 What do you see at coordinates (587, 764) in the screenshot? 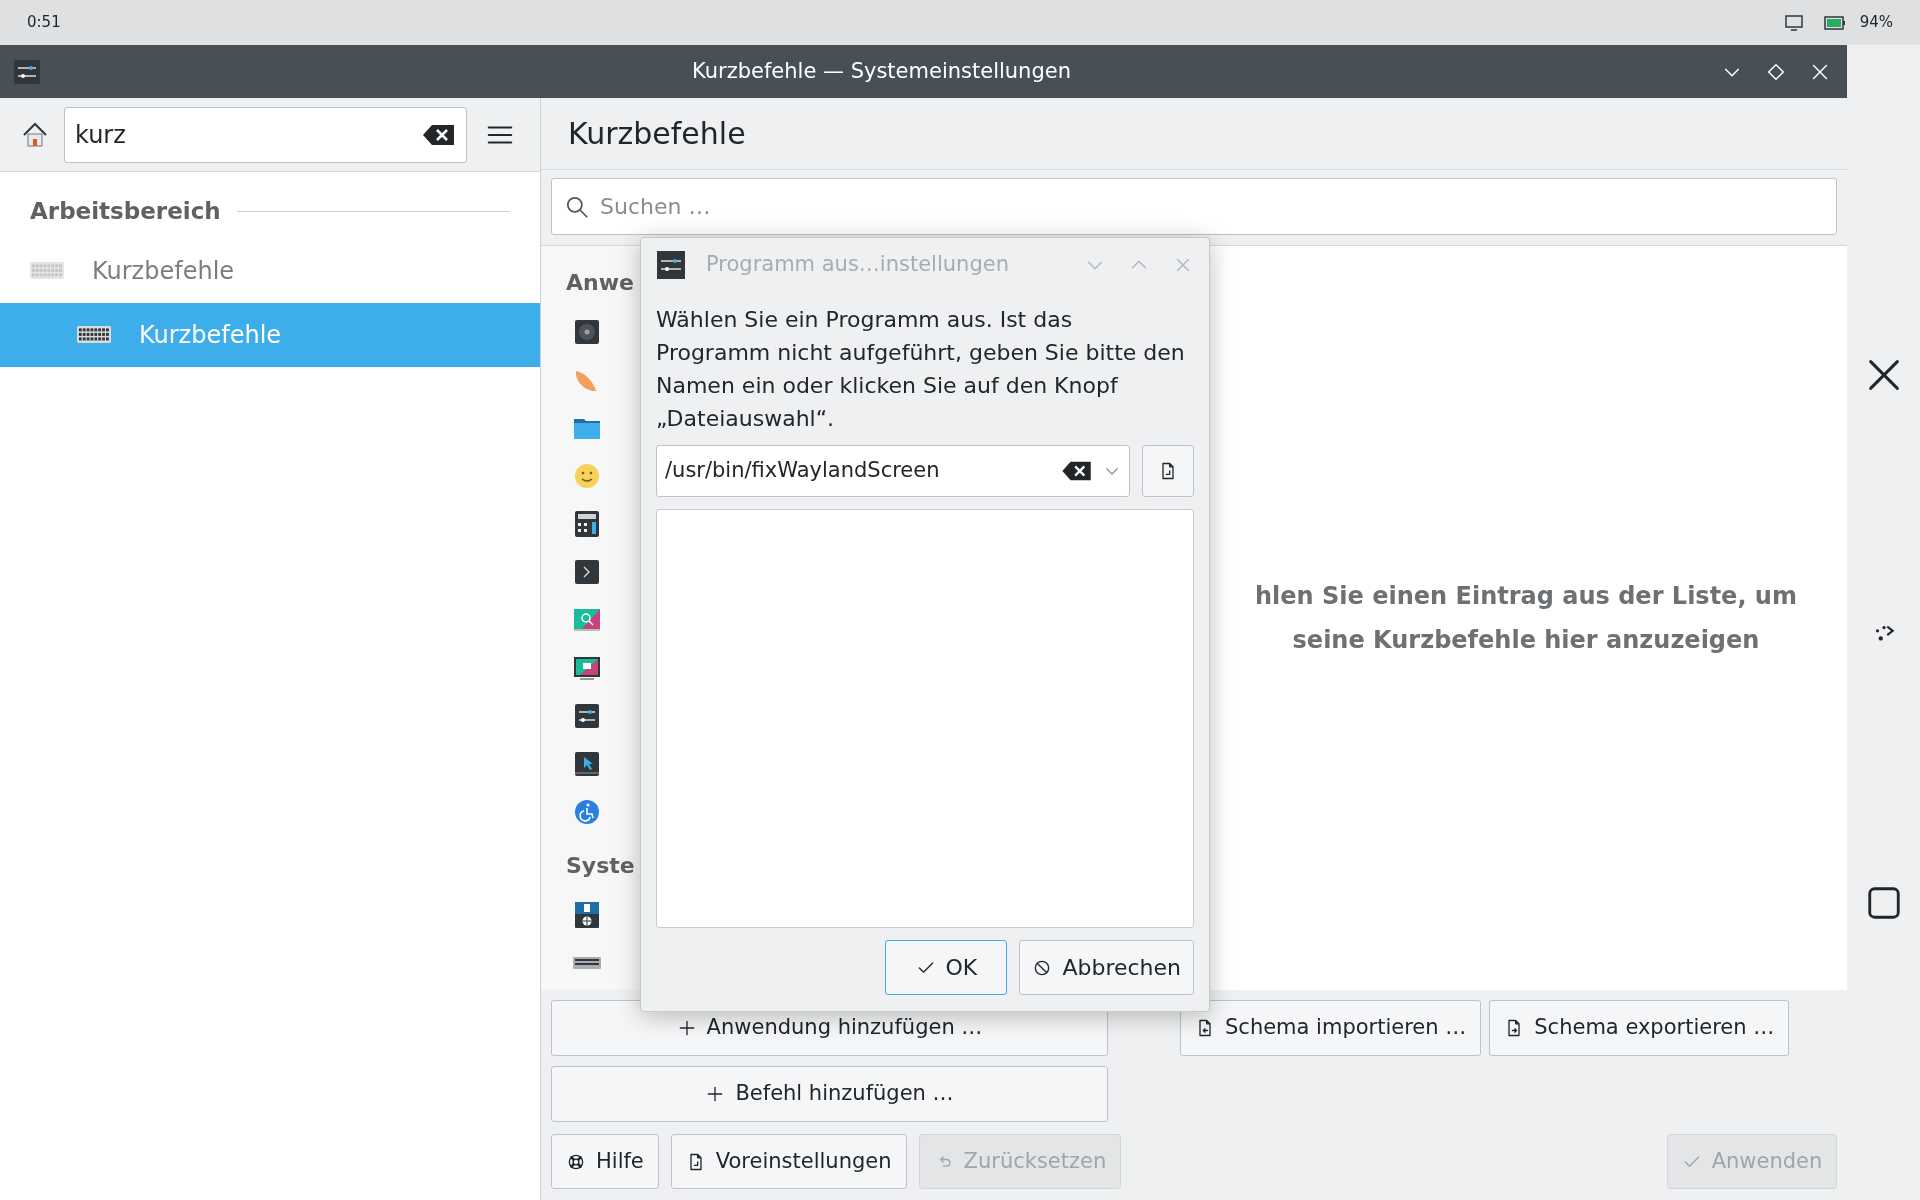
I see `pointer-screen-icon` at bounding box center [587, 764].